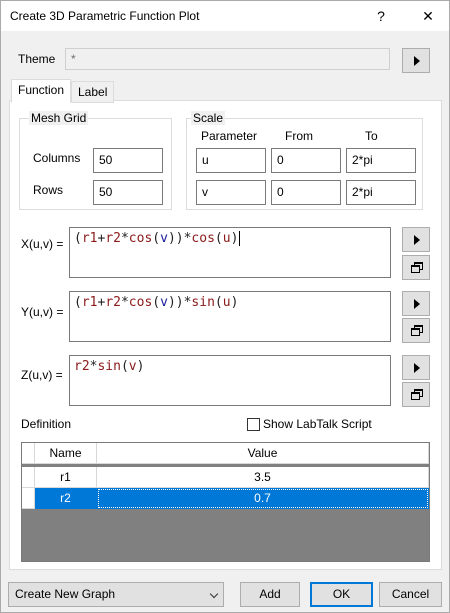 Image resolution: width=450 pixels, height=613 pixels. What do you see at coordinates (416, 394) in the screenshot?
I see `z-function-expand-button` at bounding box center [416, 394].